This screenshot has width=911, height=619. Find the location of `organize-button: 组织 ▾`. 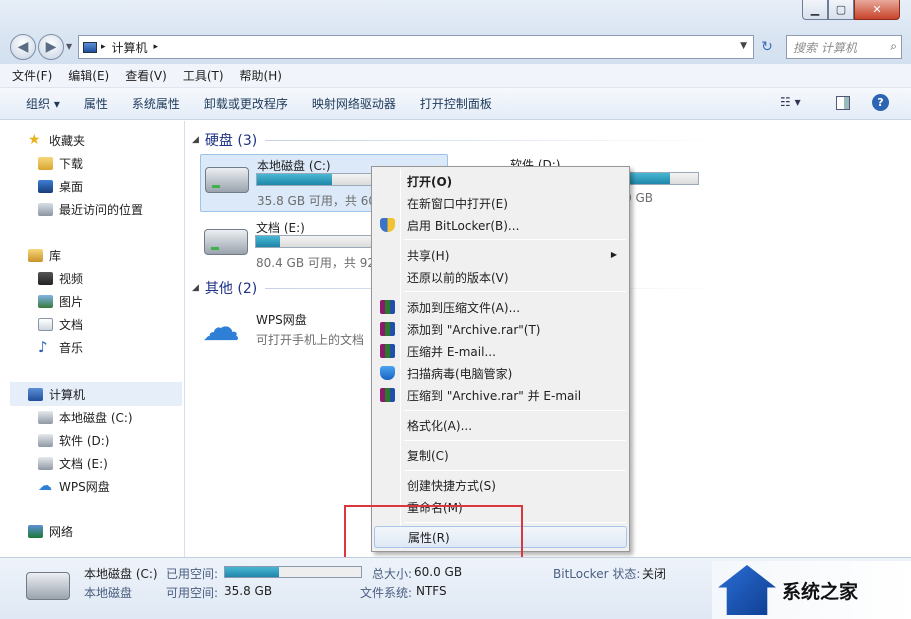

organize-button: 组织 ▾ is located at coordinates (43, 103).